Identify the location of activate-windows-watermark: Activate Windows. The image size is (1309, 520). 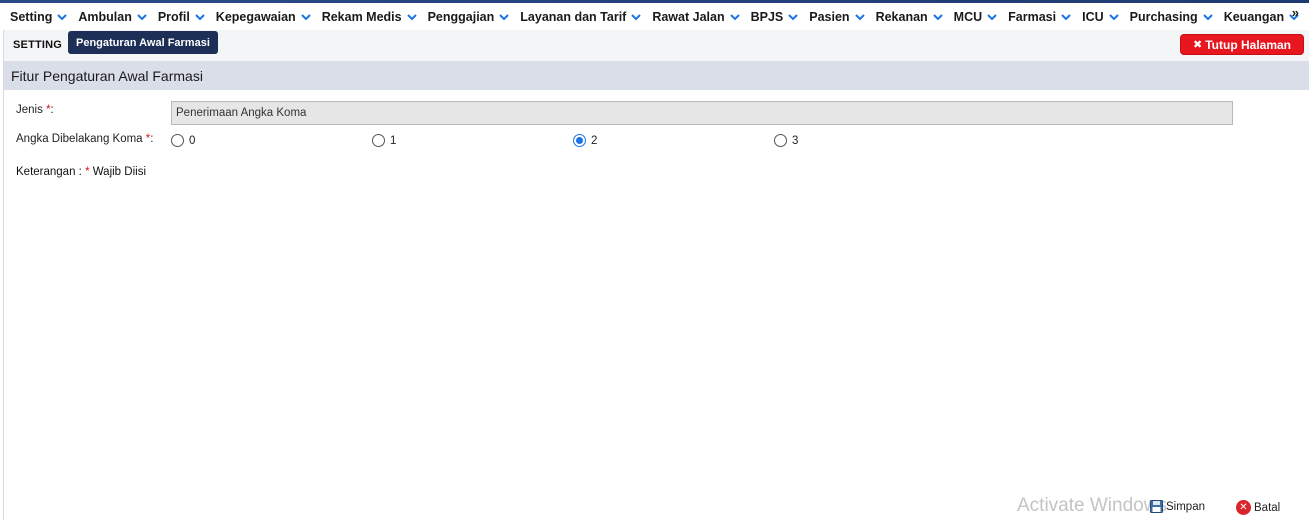
(1092, 505).